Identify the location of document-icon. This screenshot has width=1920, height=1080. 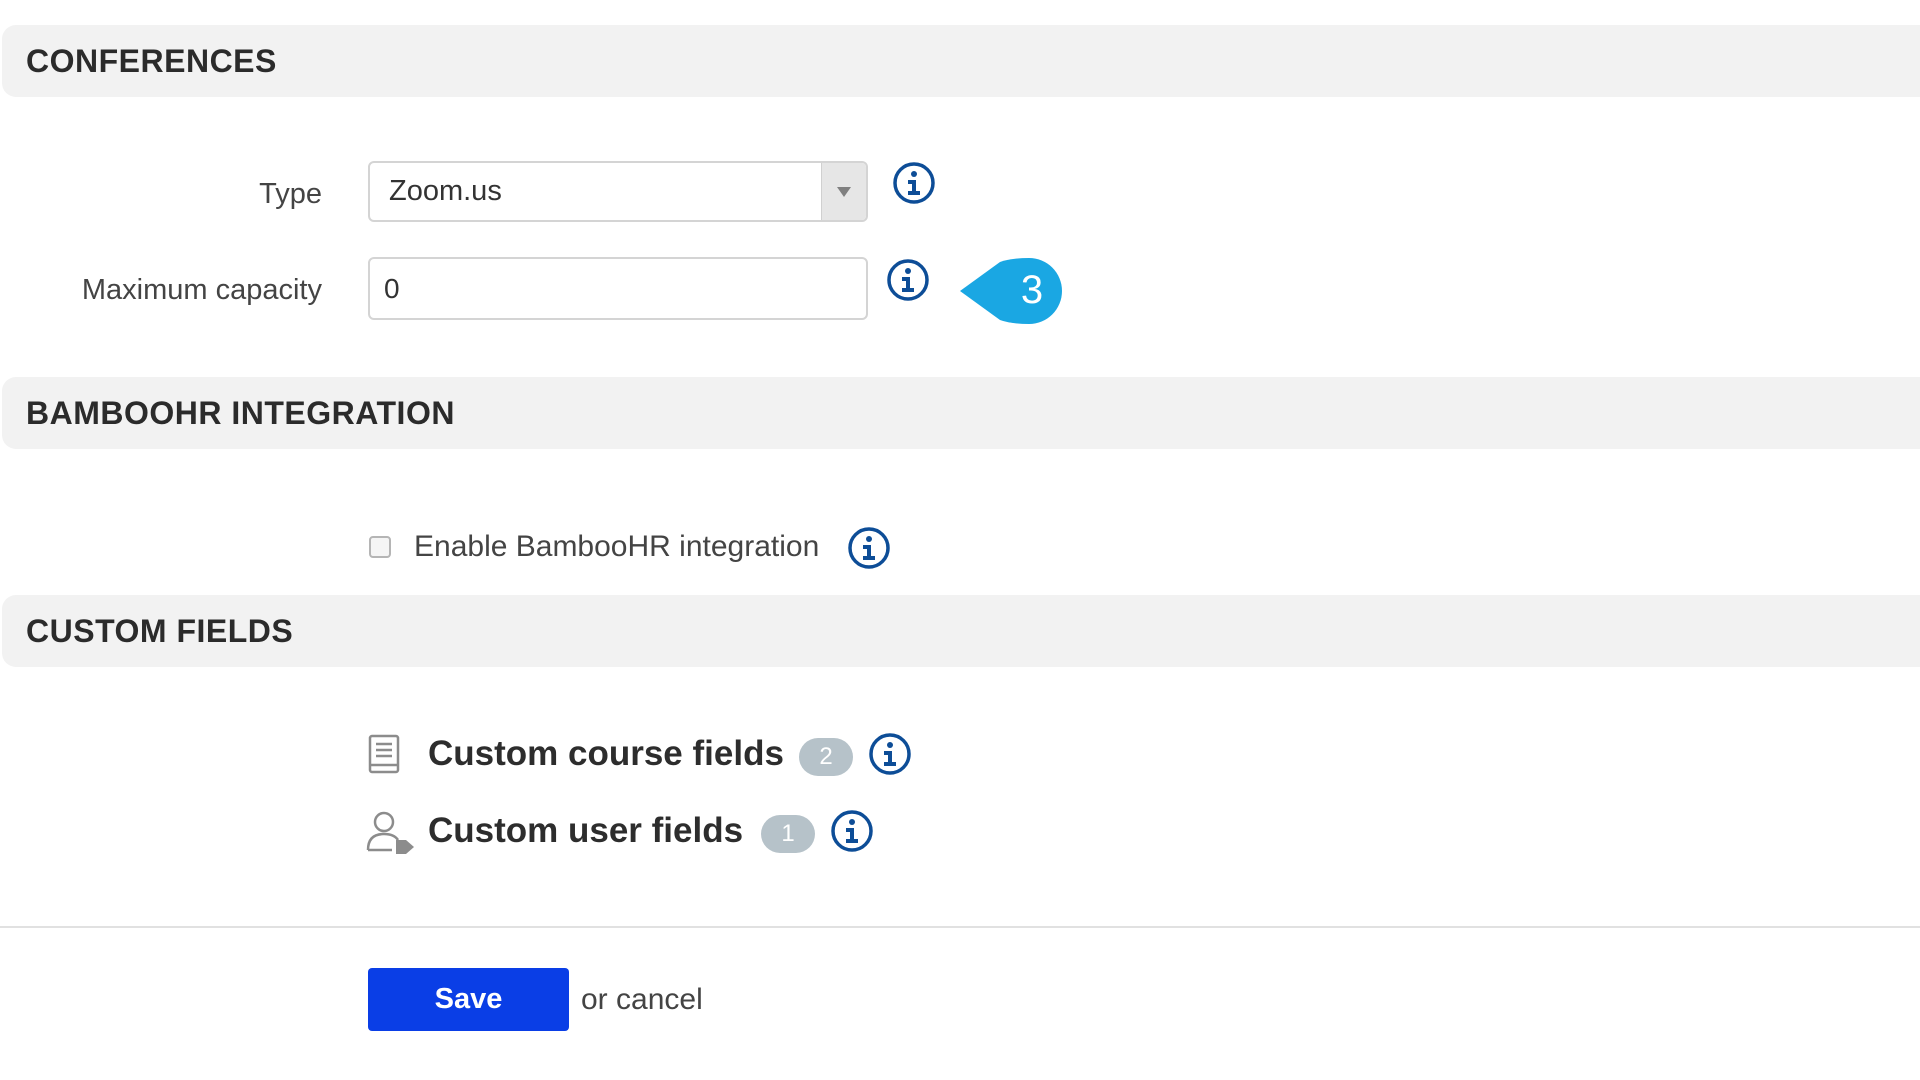
(384, 754).